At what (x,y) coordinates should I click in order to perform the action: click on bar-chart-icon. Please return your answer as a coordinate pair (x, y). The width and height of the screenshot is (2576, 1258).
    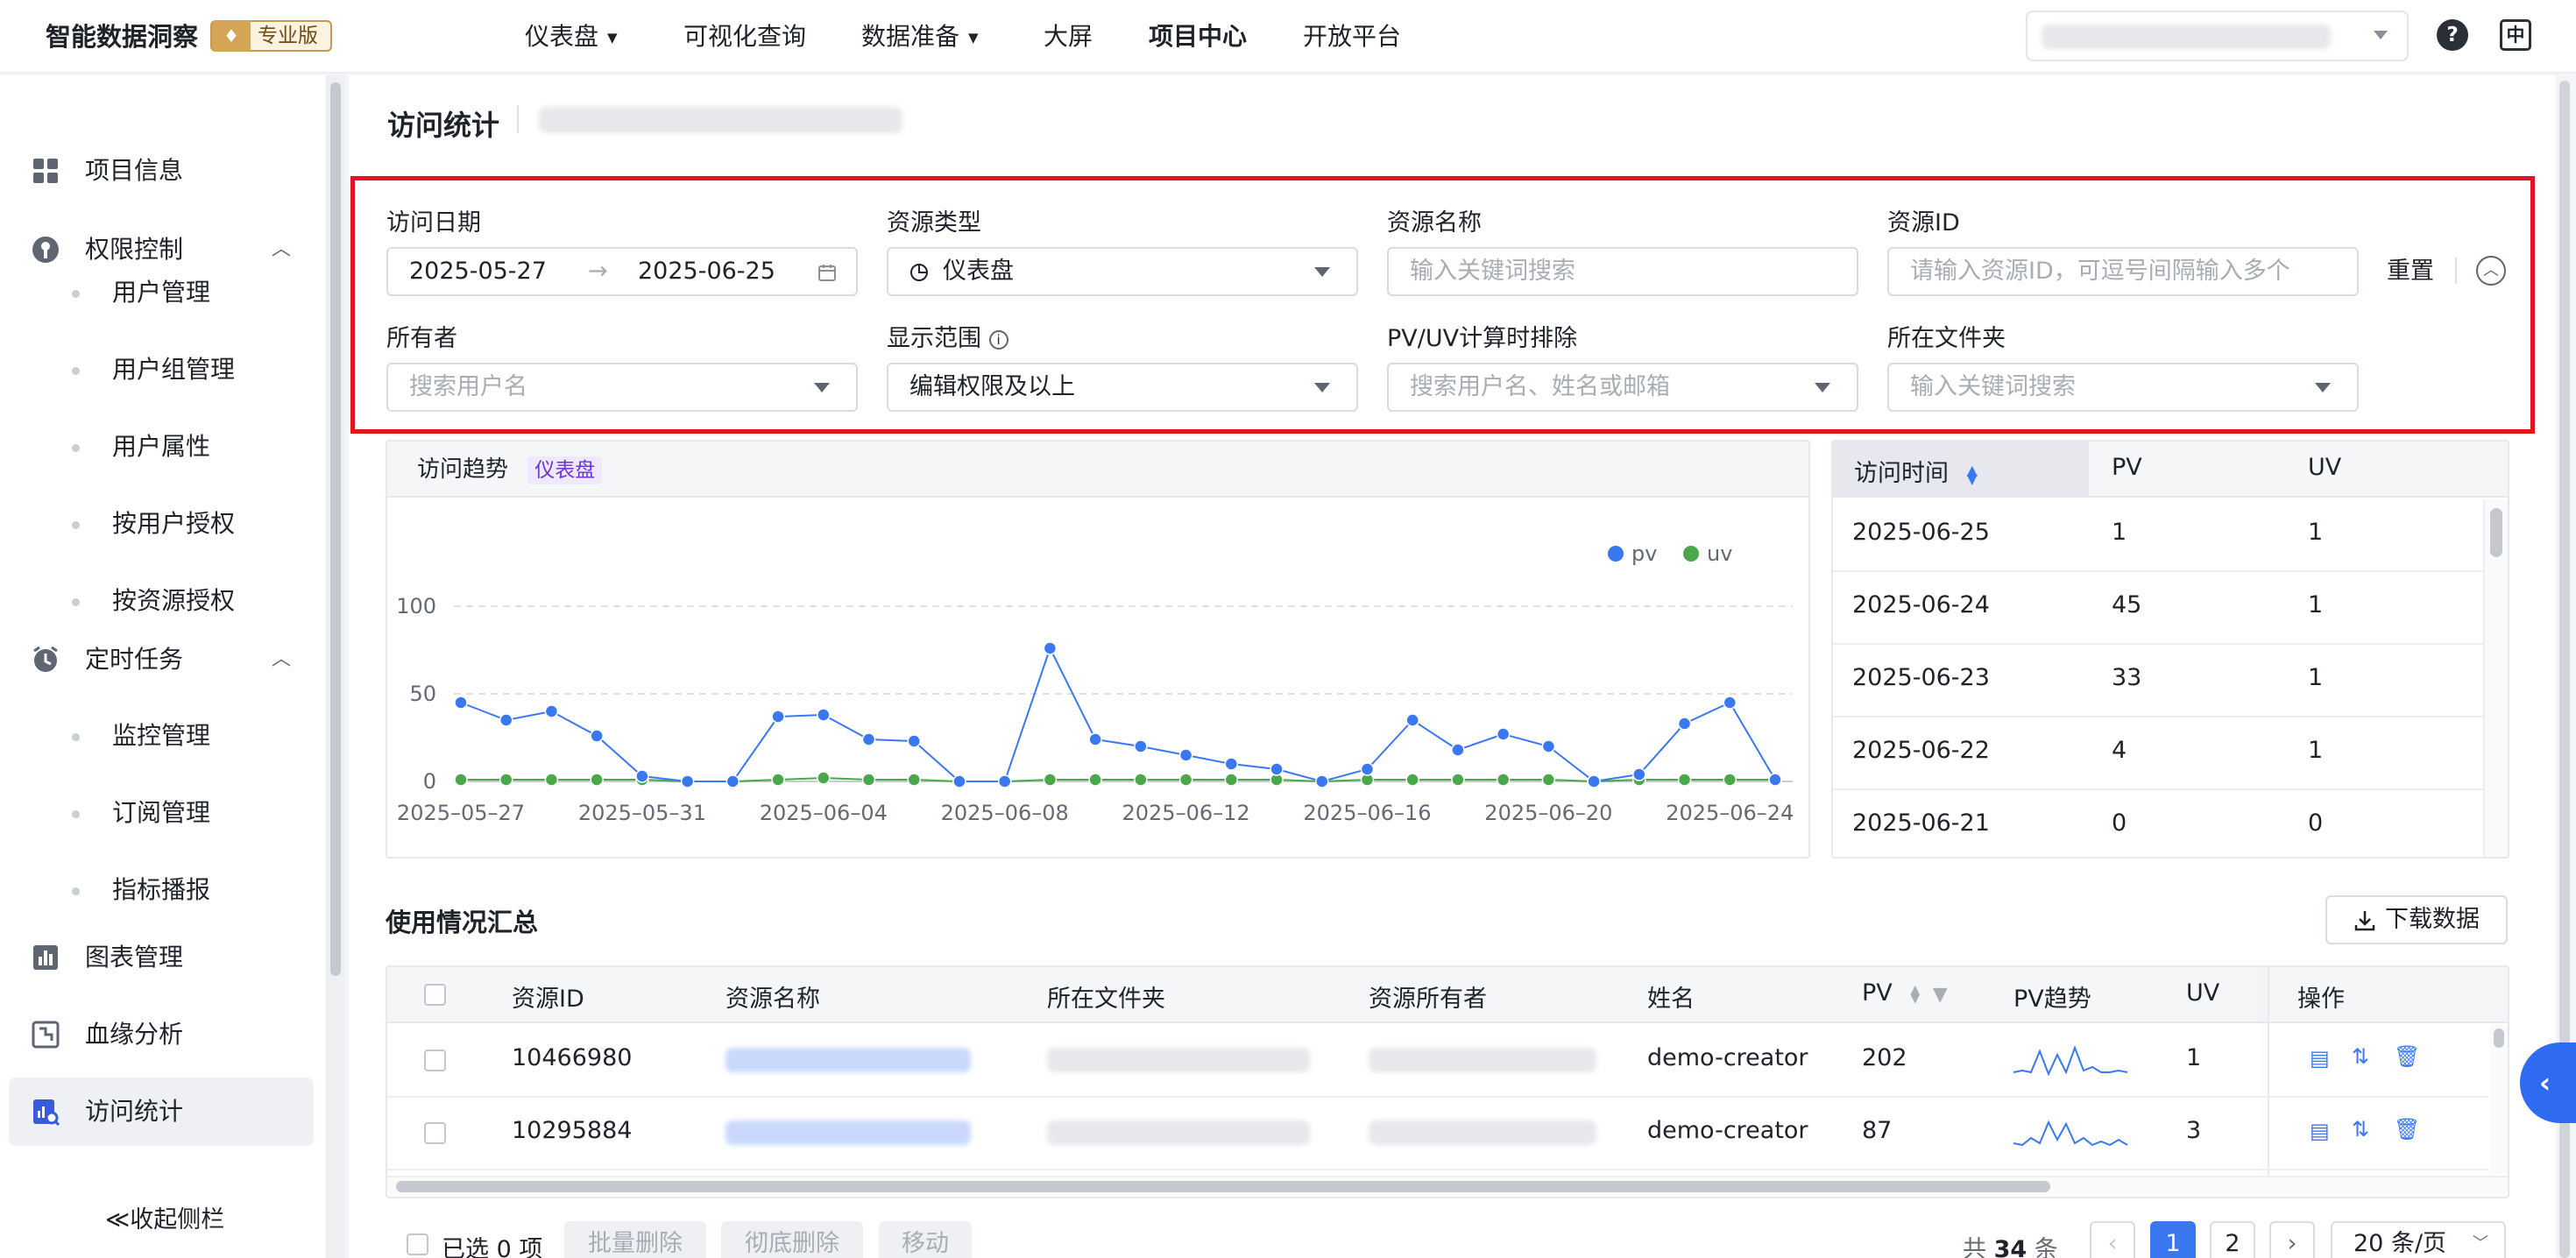
    Looking at the image, I should click on (45, 957).